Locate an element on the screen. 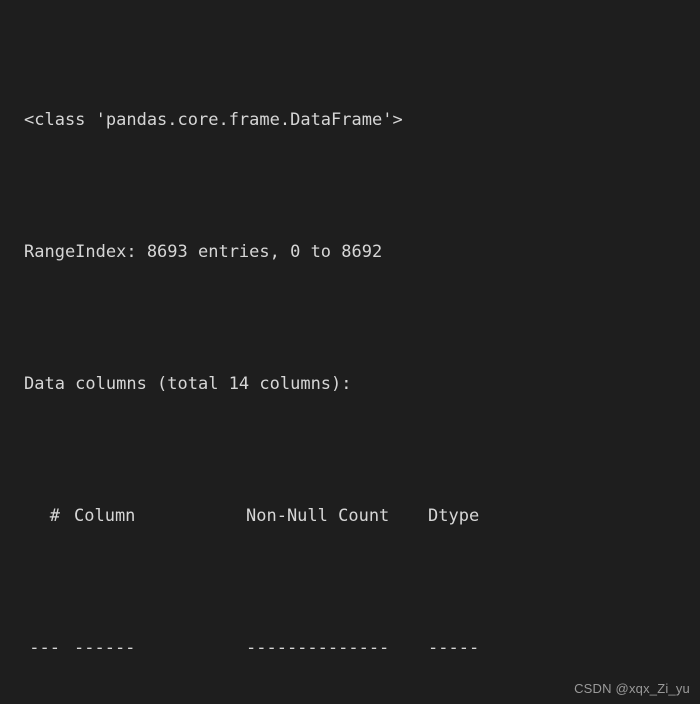 The image size is (700, 704). rangeindex-line: RangeIndex: 8693 entries, 0 to 8692 is located at coordinates (262, 252).